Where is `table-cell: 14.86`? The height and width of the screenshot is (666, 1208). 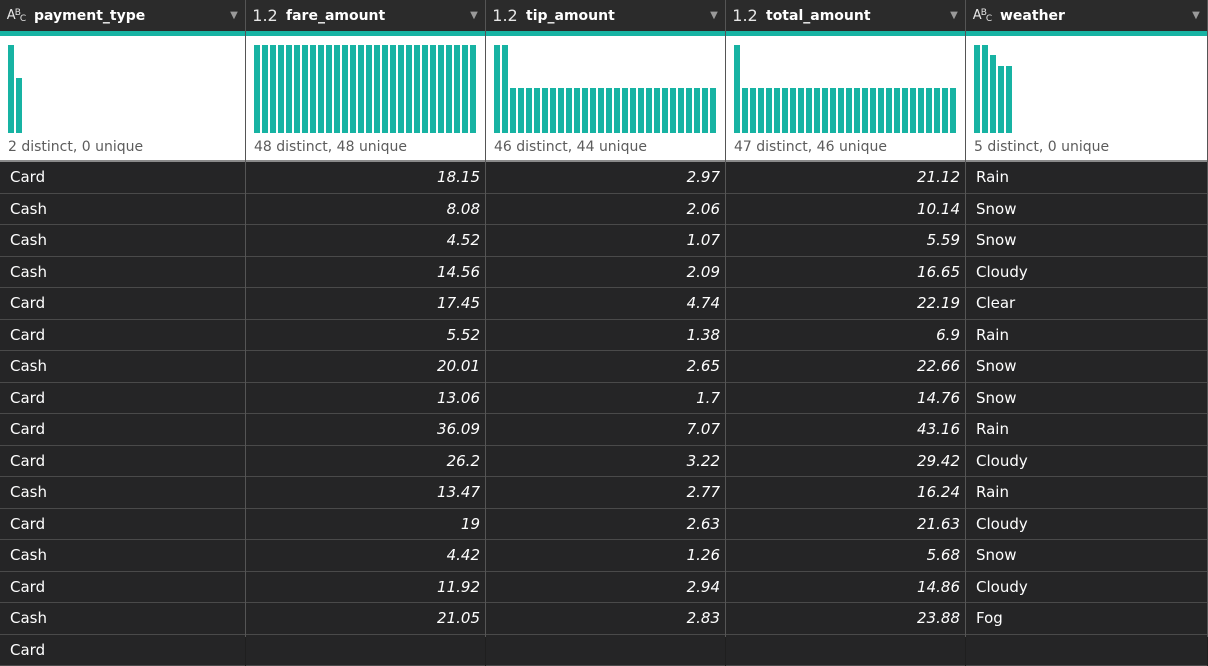
table-cell: 14.86 is located at coordinates (845, 588).